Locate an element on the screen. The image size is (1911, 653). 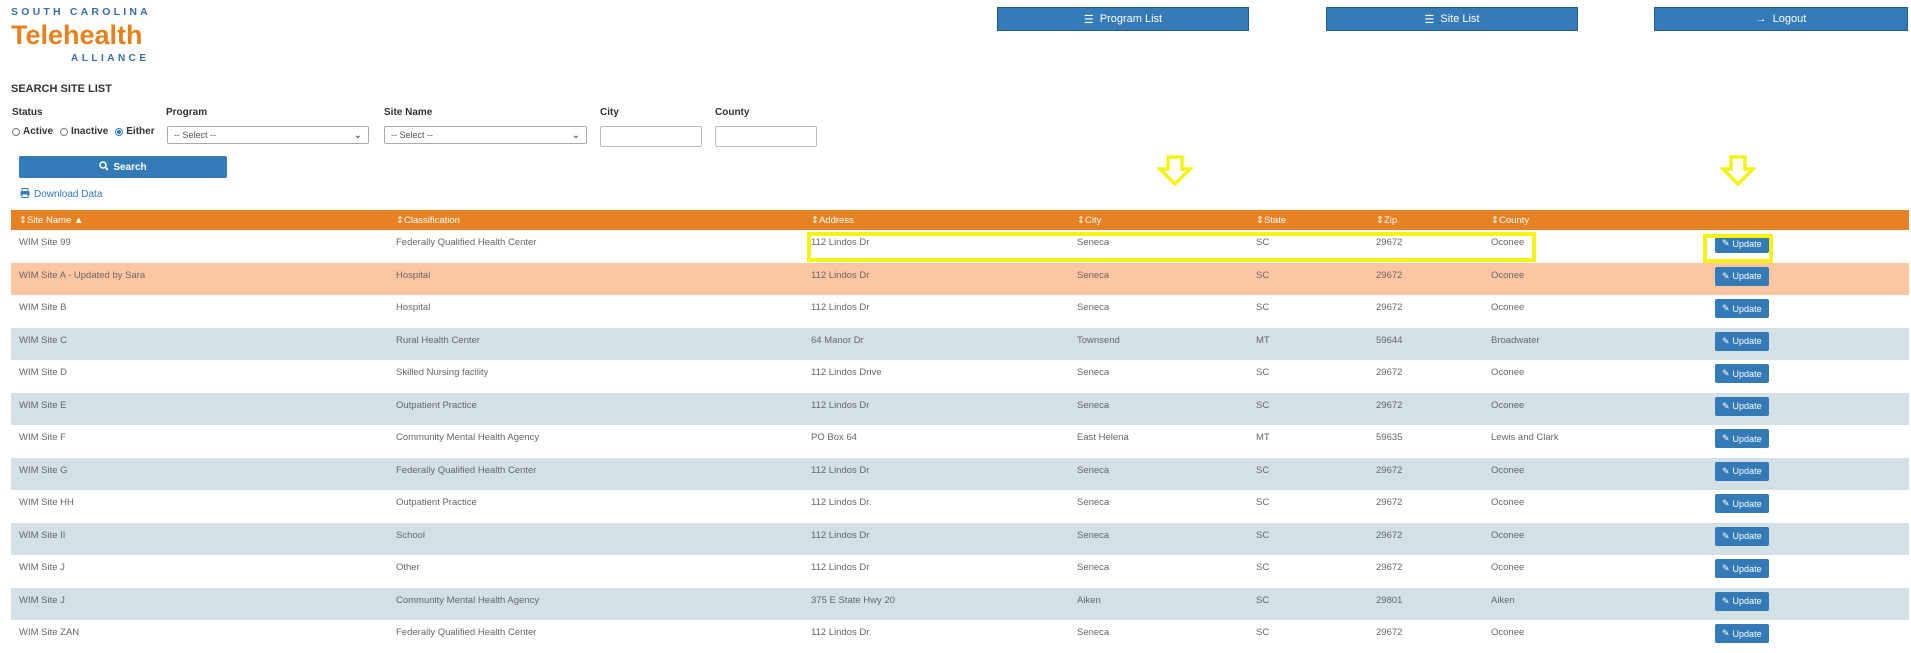
search-button: Search is located at coordinates (123, 167).